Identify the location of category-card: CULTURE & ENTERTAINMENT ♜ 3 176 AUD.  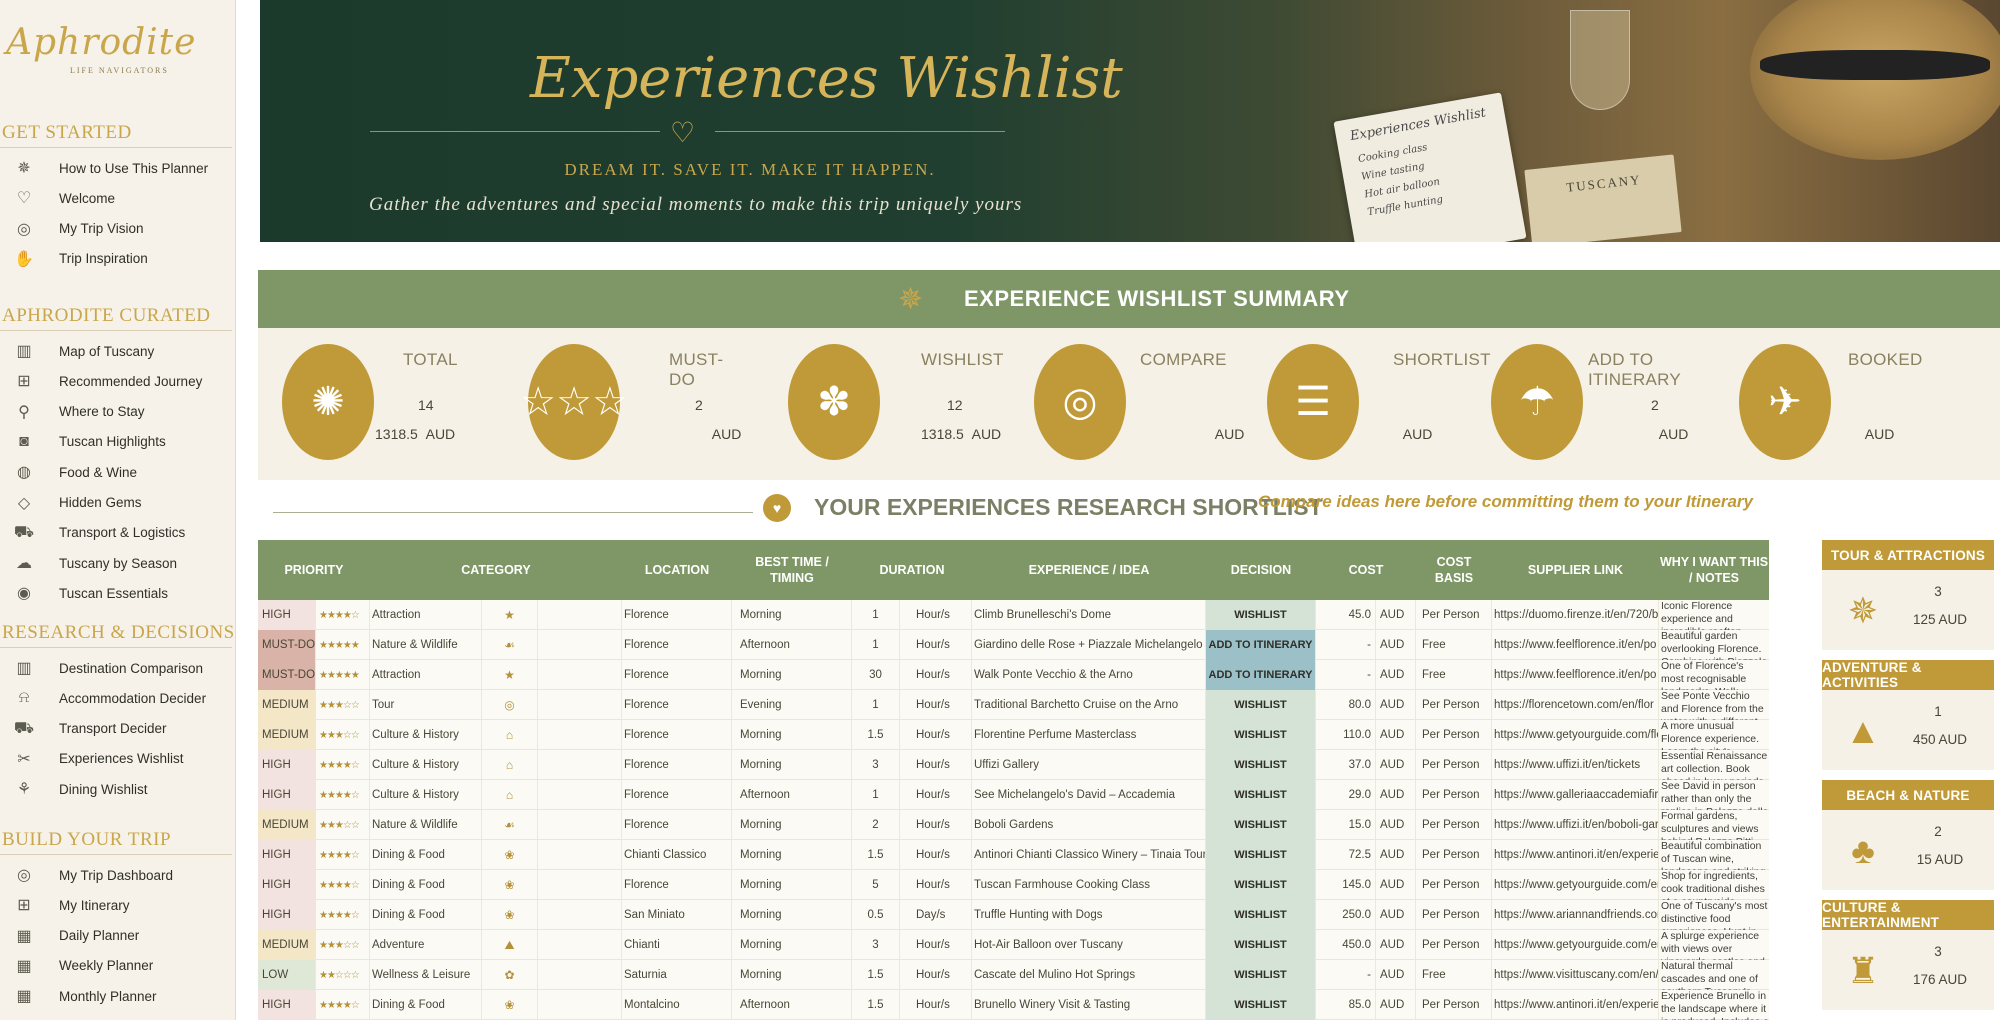
(1908, 955).